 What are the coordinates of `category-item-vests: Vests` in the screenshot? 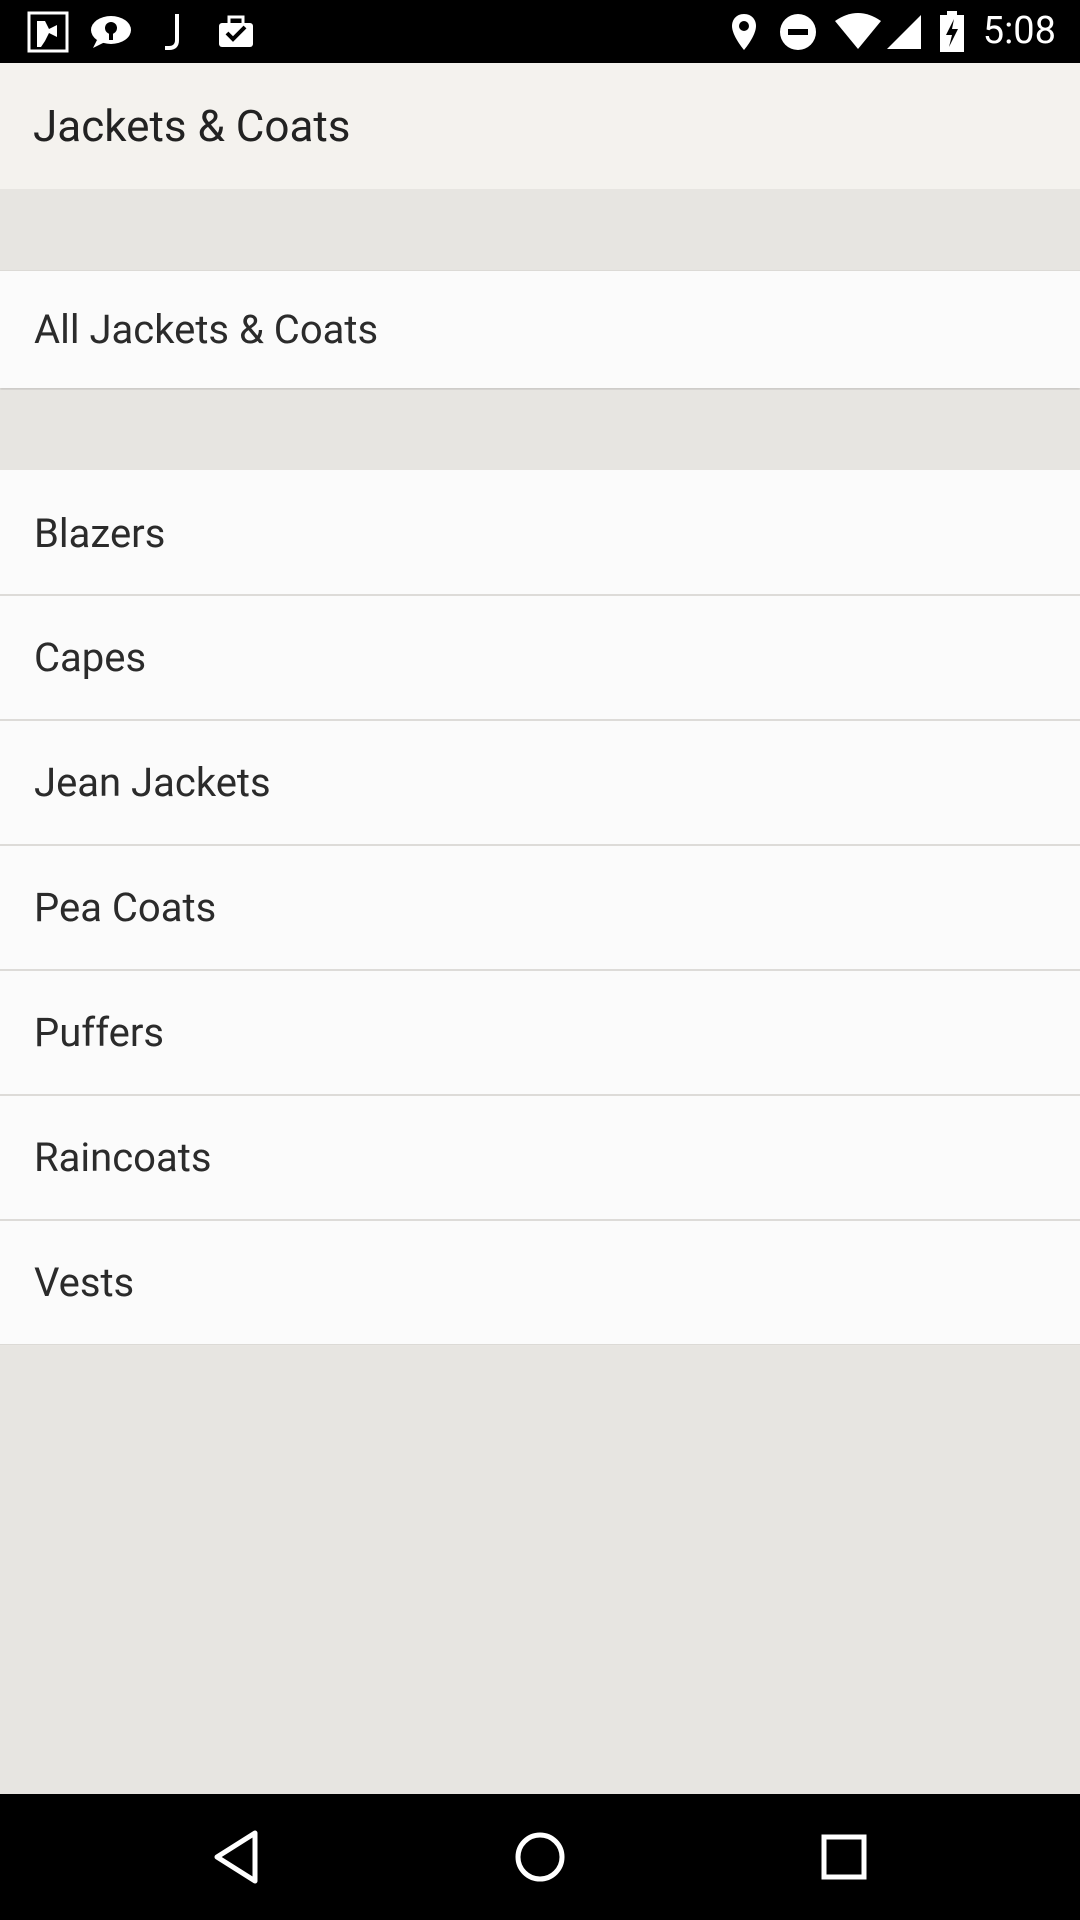 It's located at (540, 1283).